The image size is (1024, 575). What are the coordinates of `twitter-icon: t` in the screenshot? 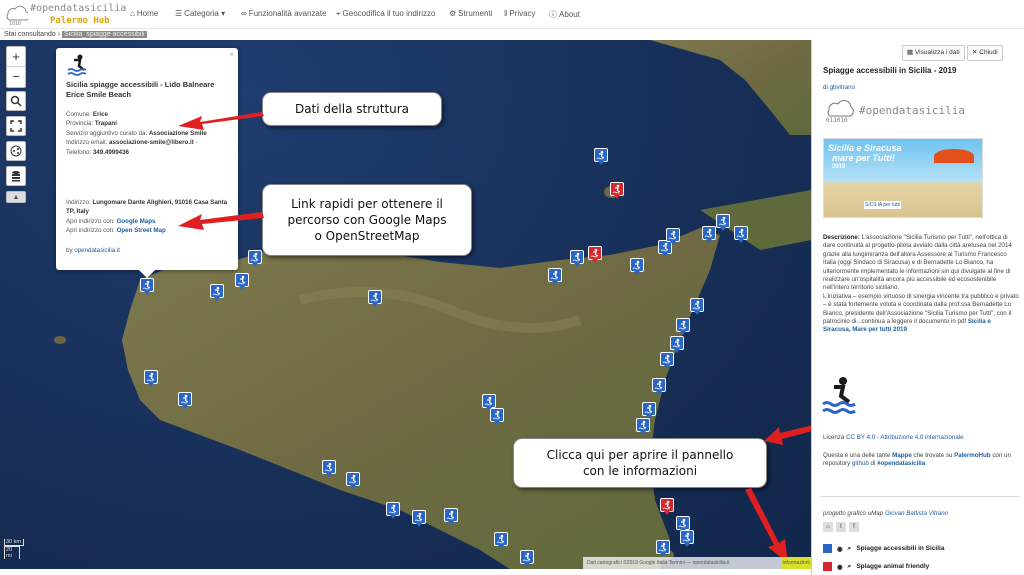 It's located at (841, 527).